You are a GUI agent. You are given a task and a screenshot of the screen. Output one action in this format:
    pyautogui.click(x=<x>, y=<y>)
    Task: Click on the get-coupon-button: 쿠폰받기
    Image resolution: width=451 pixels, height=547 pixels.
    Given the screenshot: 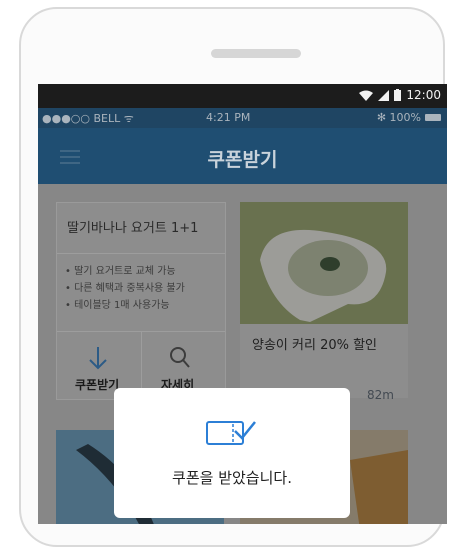 What is the action you would take?
    pyautogui.click(x=97, y=384)
    